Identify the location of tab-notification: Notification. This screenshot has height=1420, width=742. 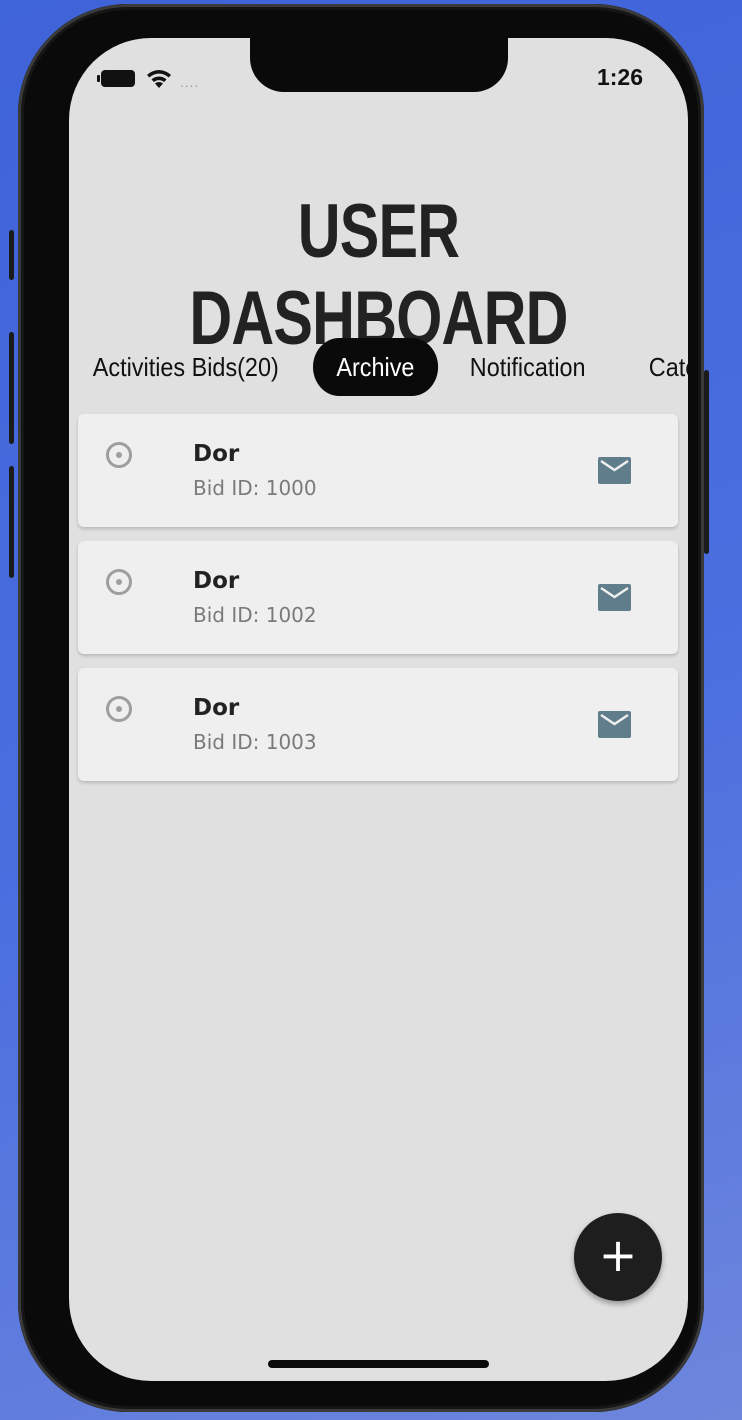
(527, 367).